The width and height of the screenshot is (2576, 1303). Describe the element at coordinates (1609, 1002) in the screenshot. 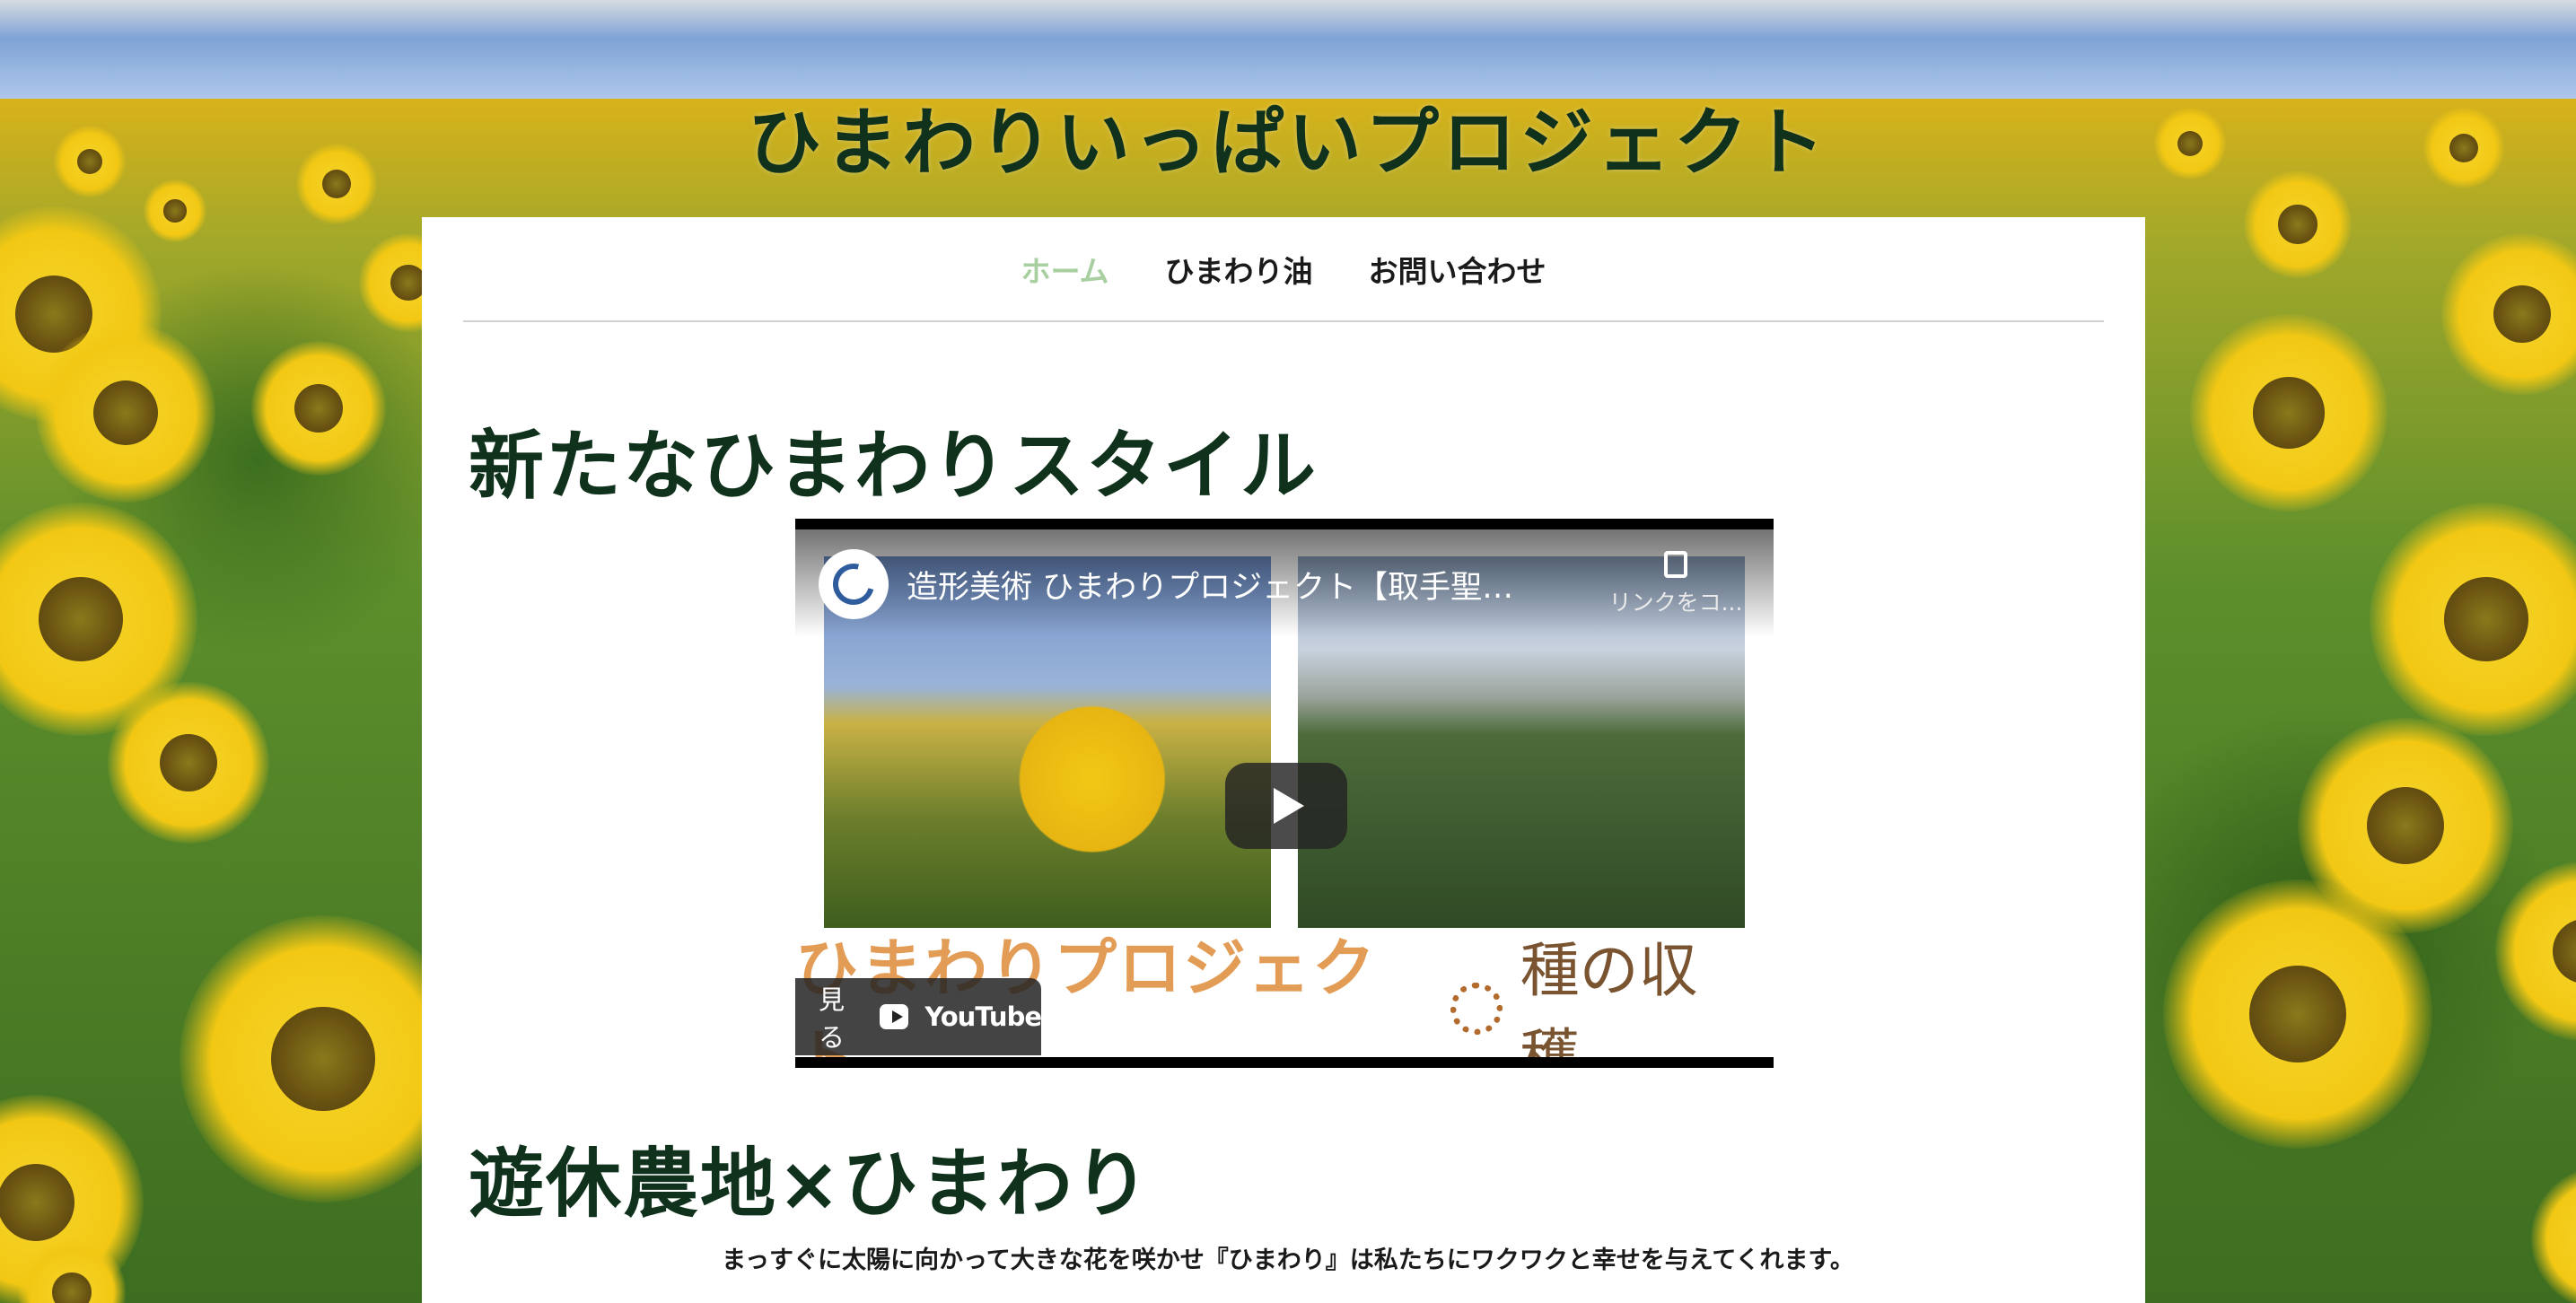

I see `video-banner-subtitle: 種の収穫` at that location.